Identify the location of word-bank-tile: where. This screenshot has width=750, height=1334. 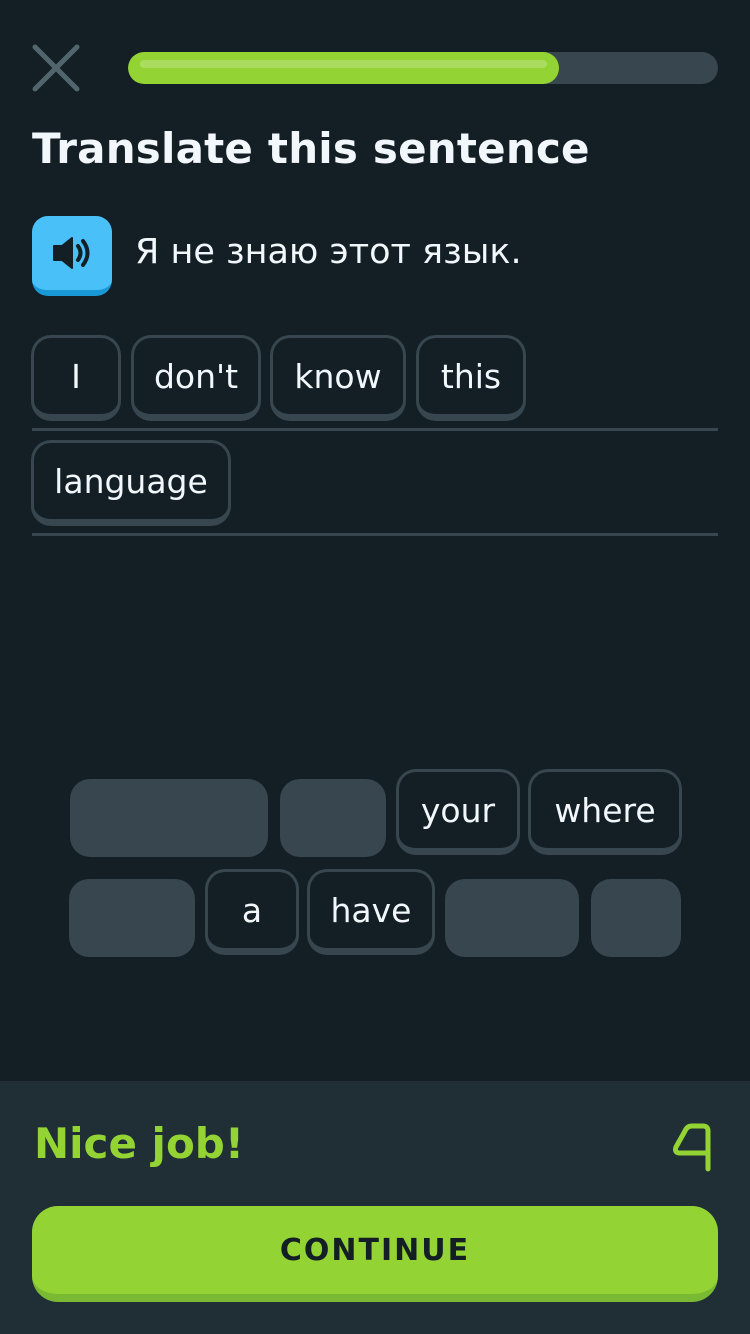
(605, 812).